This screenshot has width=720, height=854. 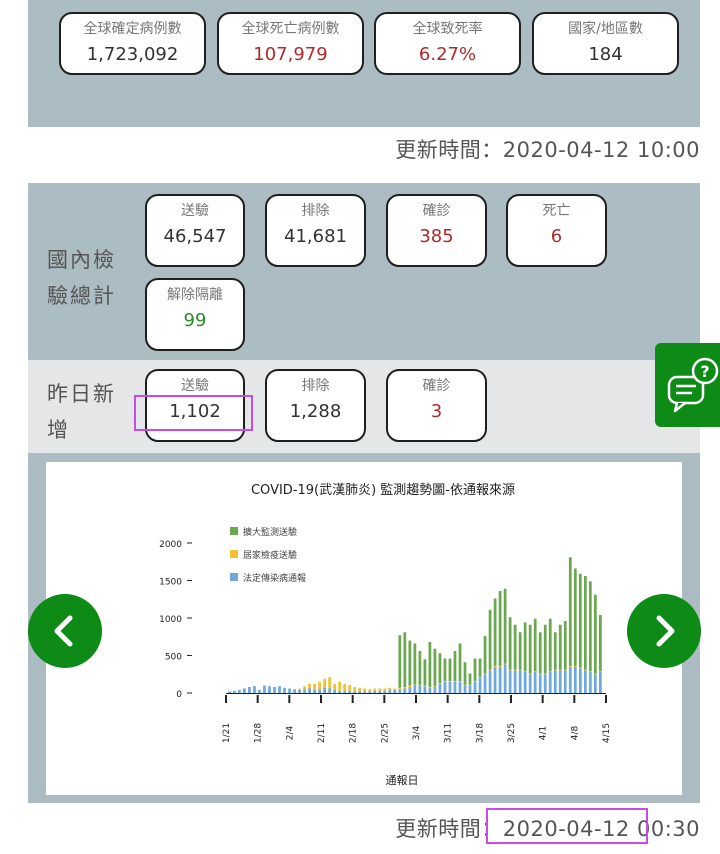 I want to click on x-tick-label: 2/25, so click(x=385, y=733).